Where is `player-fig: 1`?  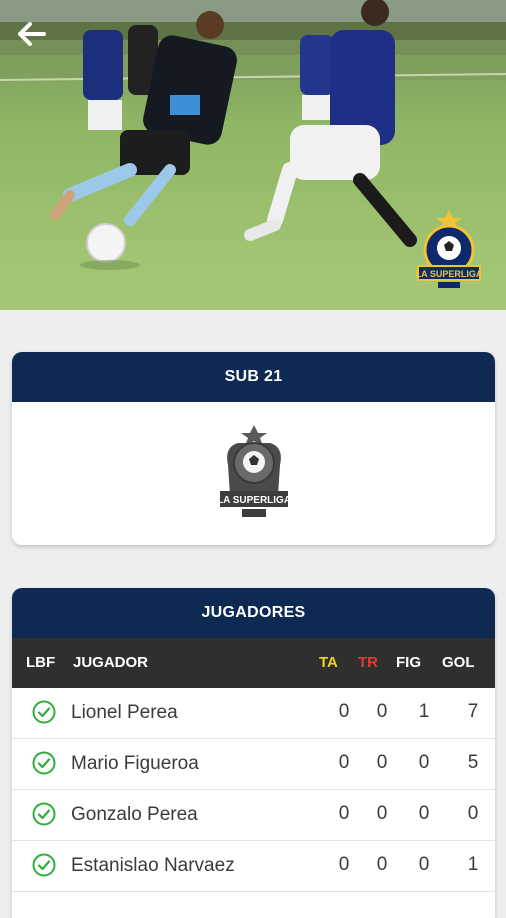
player-fig: 1 is located at coordinates (424, 711).